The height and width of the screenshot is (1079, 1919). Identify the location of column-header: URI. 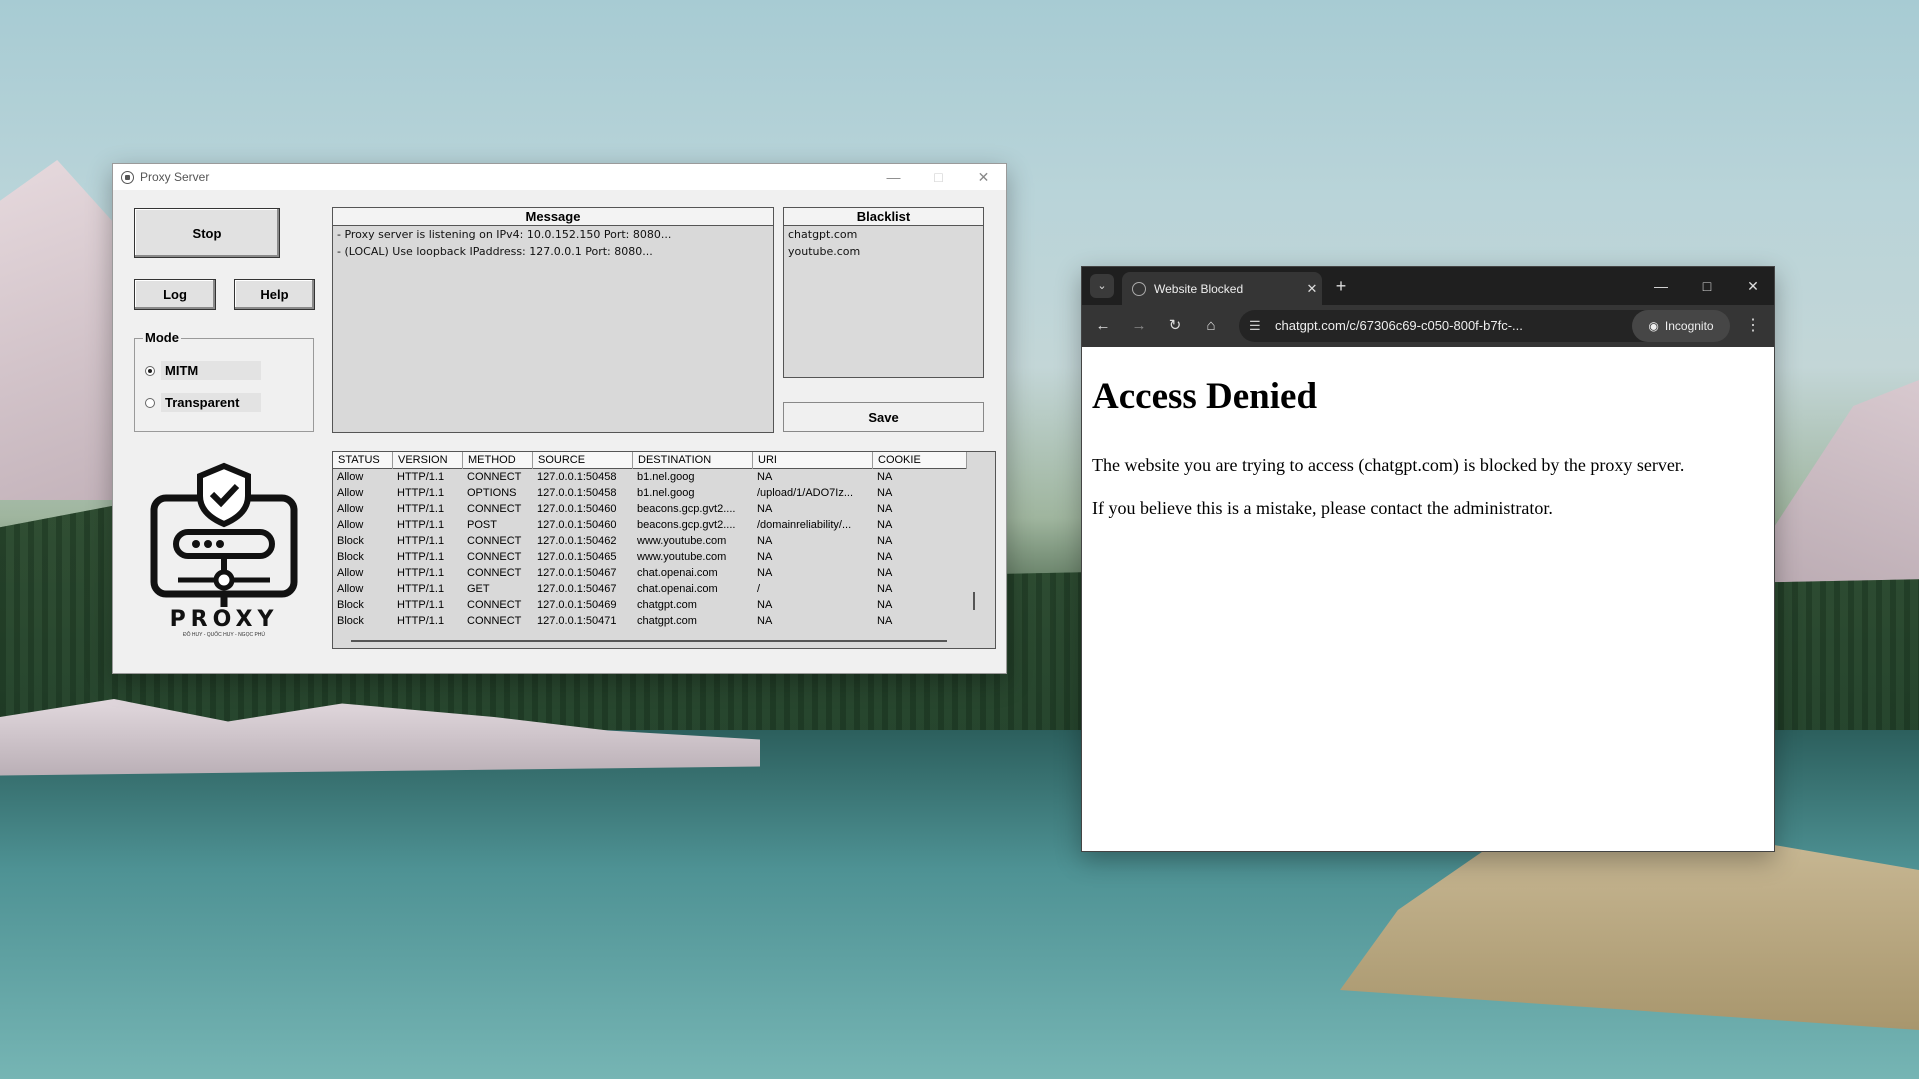
(813, 460).